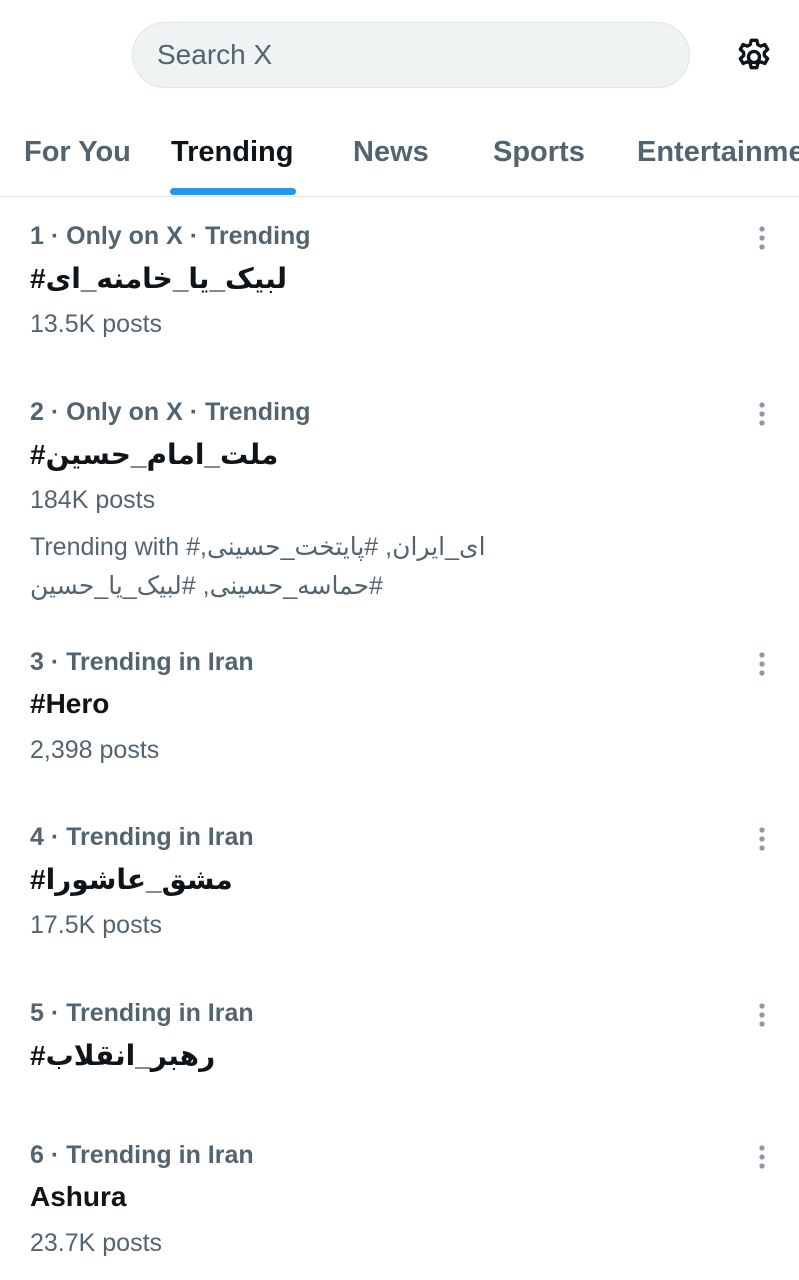 This screenshot has height=1280, width=799. I want to click on search-input, so click(422, 55).